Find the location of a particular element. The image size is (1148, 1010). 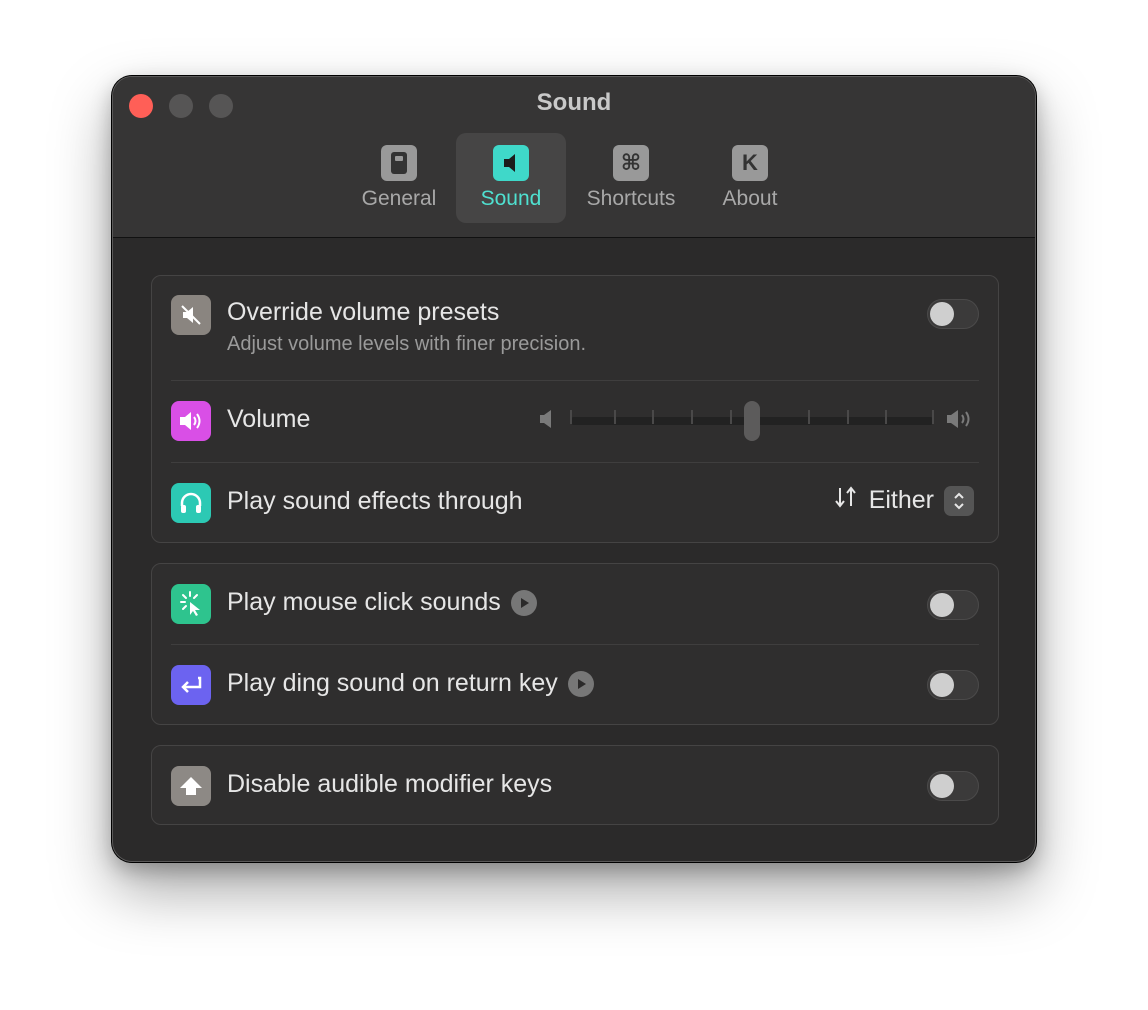

volume-high-icon is located at coordinates (961, 421).